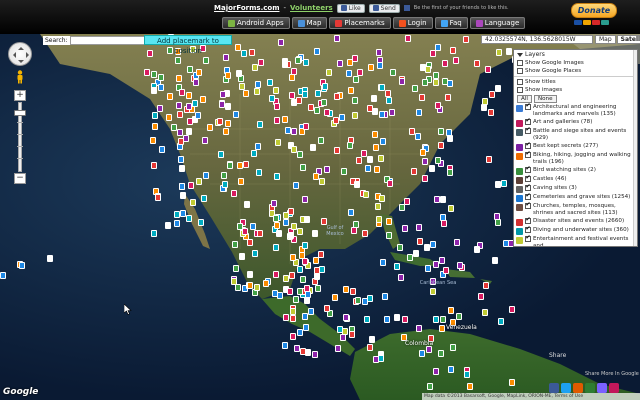  What do you see at coordinates (256, 23) in the screenshot?
I see `nav-android-apps-button: Android Apps` at bounding box center [256, 23].